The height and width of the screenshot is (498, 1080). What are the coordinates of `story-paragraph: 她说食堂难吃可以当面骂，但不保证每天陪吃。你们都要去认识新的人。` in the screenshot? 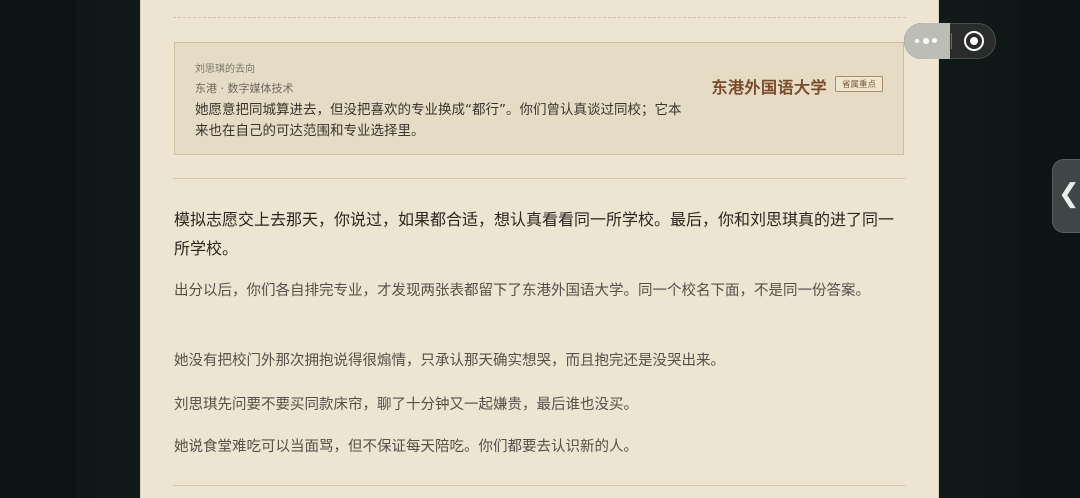 It's located at (406, 447).